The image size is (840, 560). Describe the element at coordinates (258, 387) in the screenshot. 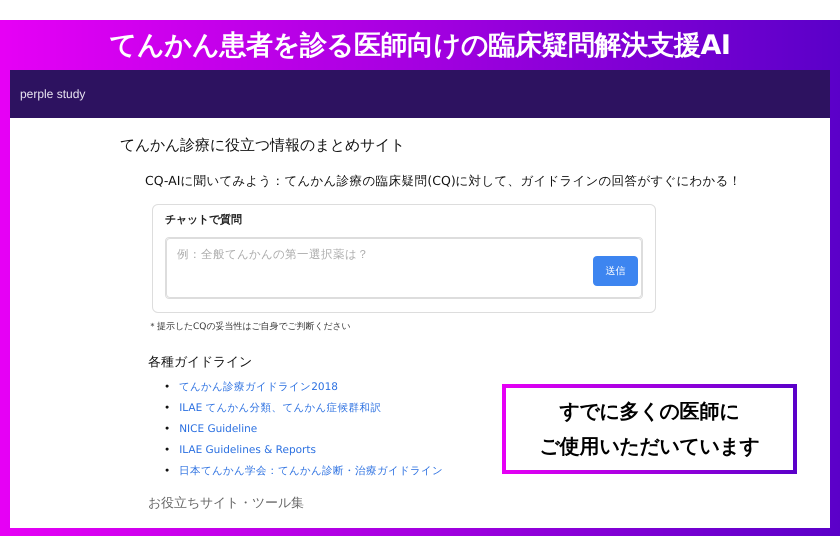

I see `guideline-link: てんかん診療ガイドライン2018` at that location.